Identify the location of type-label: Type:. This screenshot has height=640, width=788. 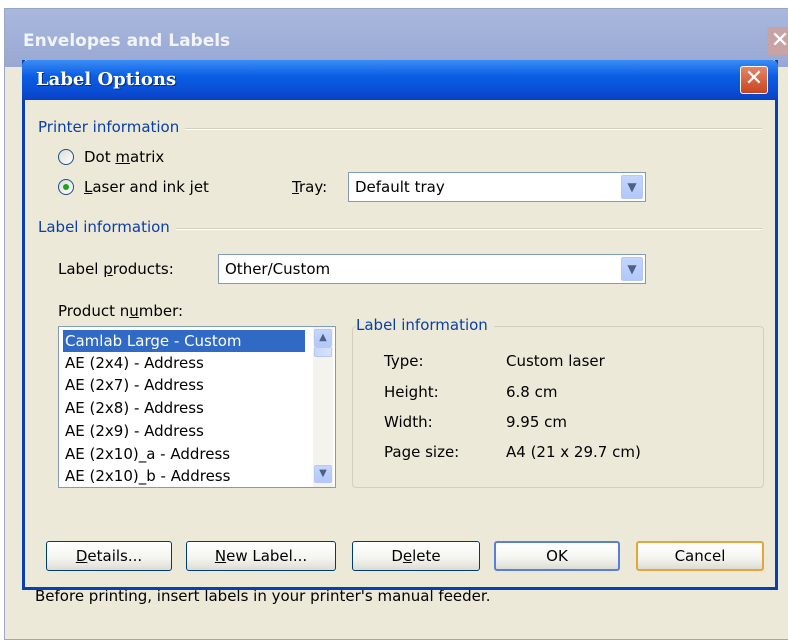
(404, 361).